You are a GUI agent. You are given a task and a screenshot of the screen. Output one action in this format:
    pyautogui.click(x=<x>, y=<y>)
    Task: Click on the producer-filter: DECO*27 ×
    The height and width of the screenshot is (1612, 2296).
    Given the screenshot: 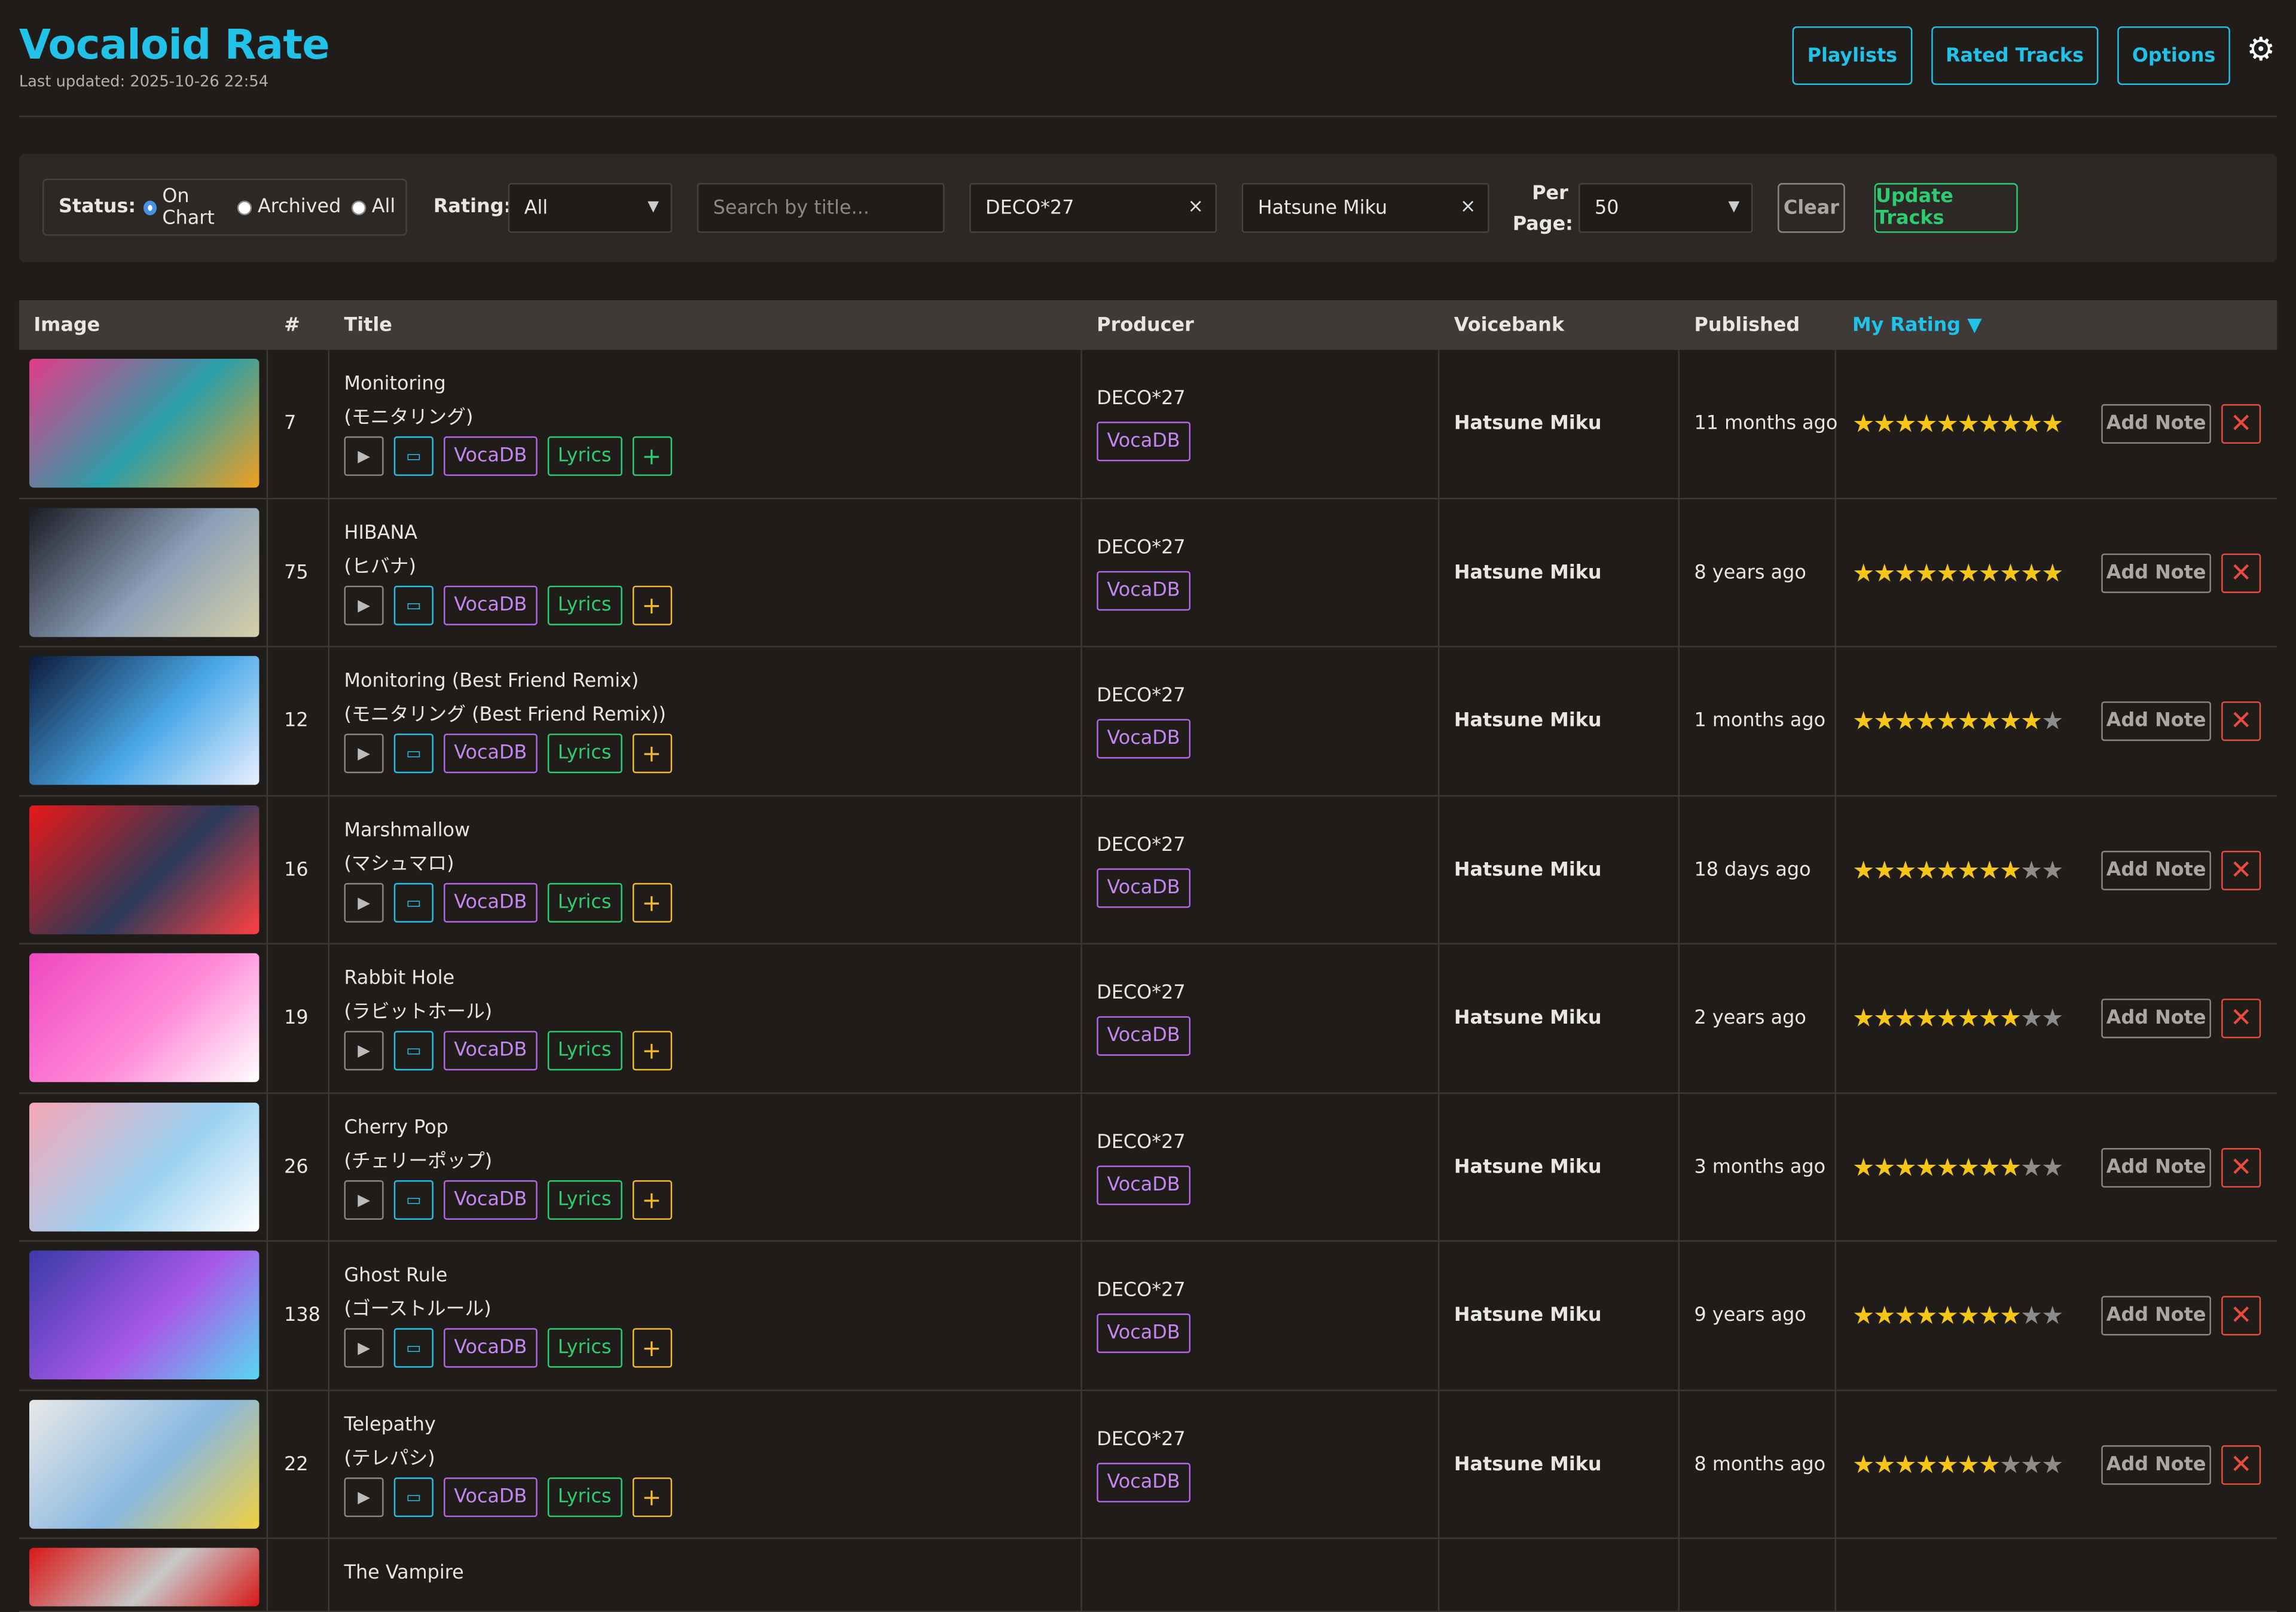 What is the action you would take?
    pyautogui.click(x=1093, y=208)
    